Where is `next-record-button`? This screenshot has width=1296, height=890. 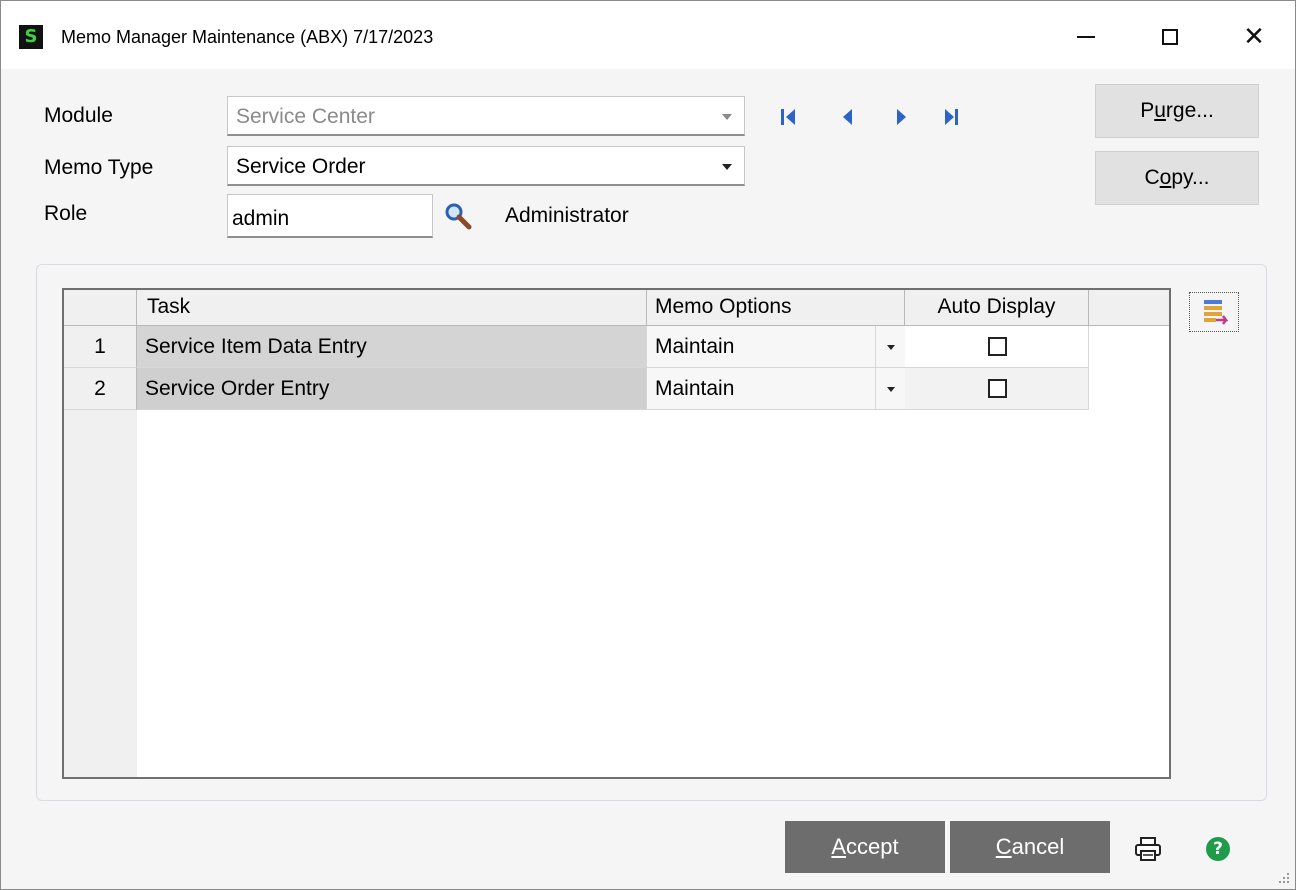
next-record-button is located at coordinates (905, 117).